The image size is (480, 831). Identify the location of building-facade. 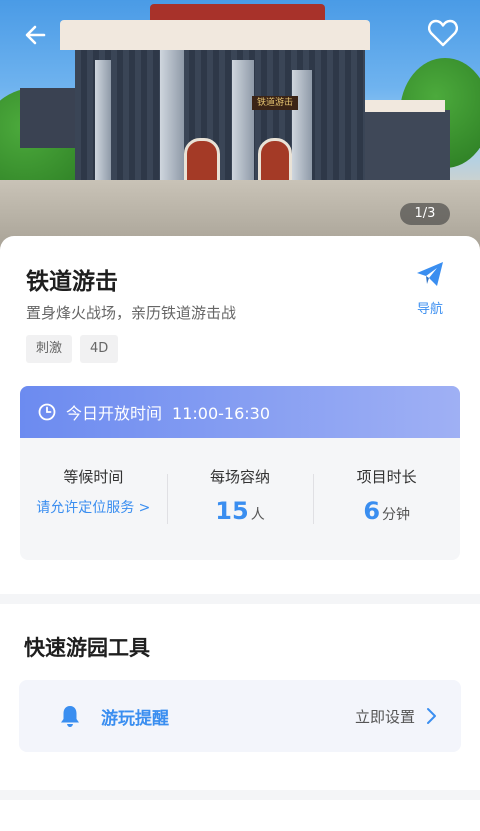
(220, 125).